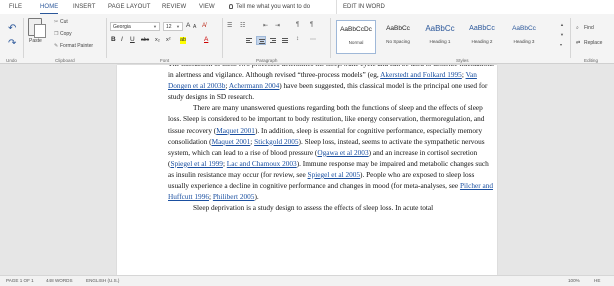 This screenshot has height=286, width=614. What do you see at coordinates (84, 7) in the screenshot?
I see `tab-insert: INSERT` at bounding box center [84, 7].